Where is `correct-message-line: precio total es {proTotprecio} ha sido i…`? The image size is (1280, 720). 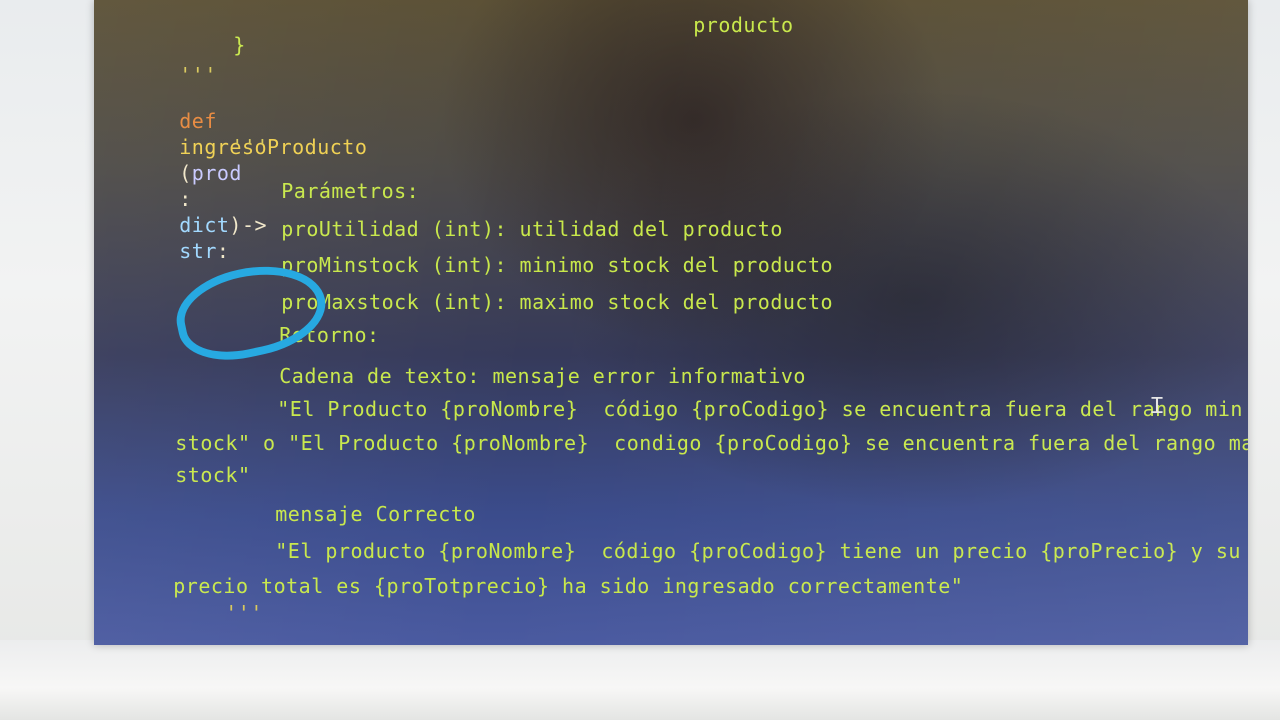 correct-message-line: precio total es {proTotprecio} ha sido i… is located at coordinates (568, 586).